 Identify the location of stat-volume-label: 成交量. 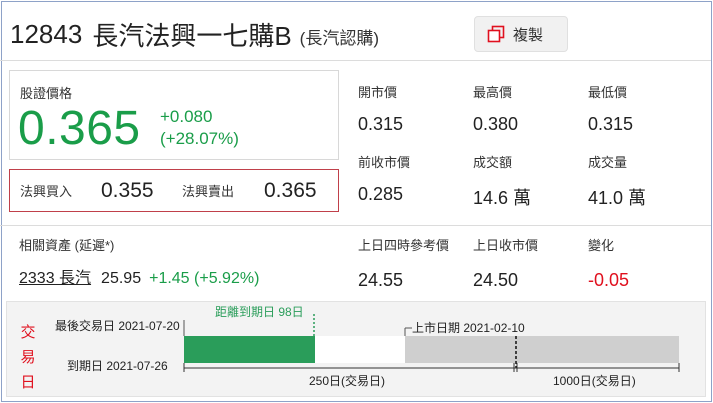
(608, 162).